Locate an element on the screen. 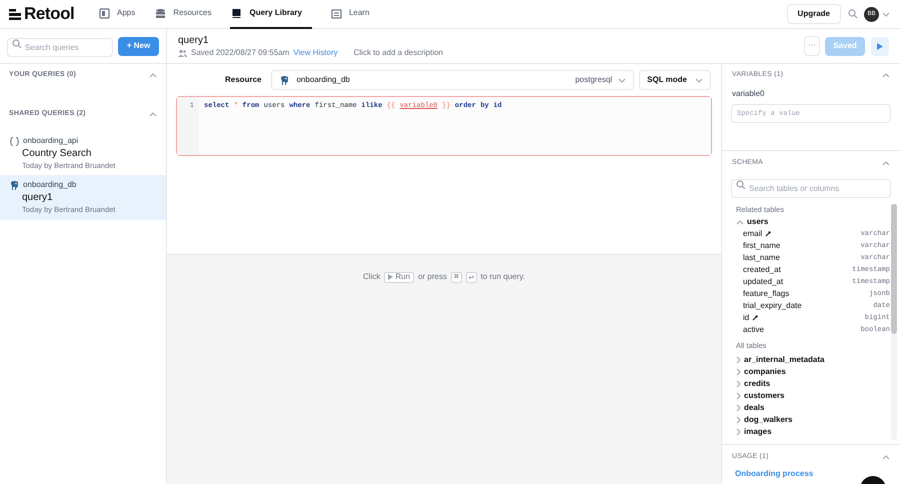 The height and width of the screenshot is (484, 900). schema-search-field: Search tables or columns is located at coordinates (811, 188).